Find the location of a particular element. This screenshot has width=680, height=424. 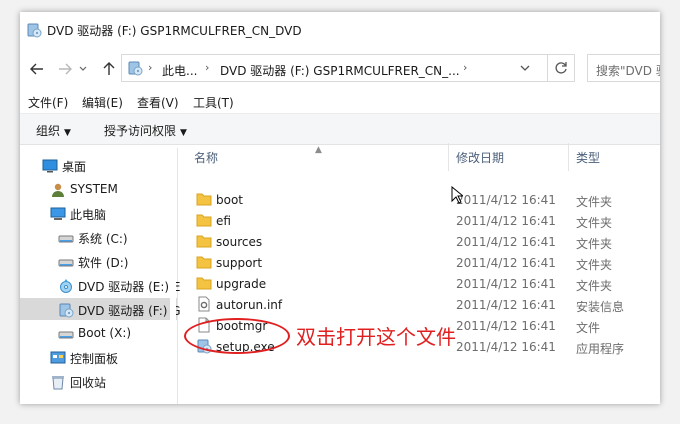

file-row: autorun.inf 2011/4/12 16:41 安装信息 is located at coordinates (419, 304).